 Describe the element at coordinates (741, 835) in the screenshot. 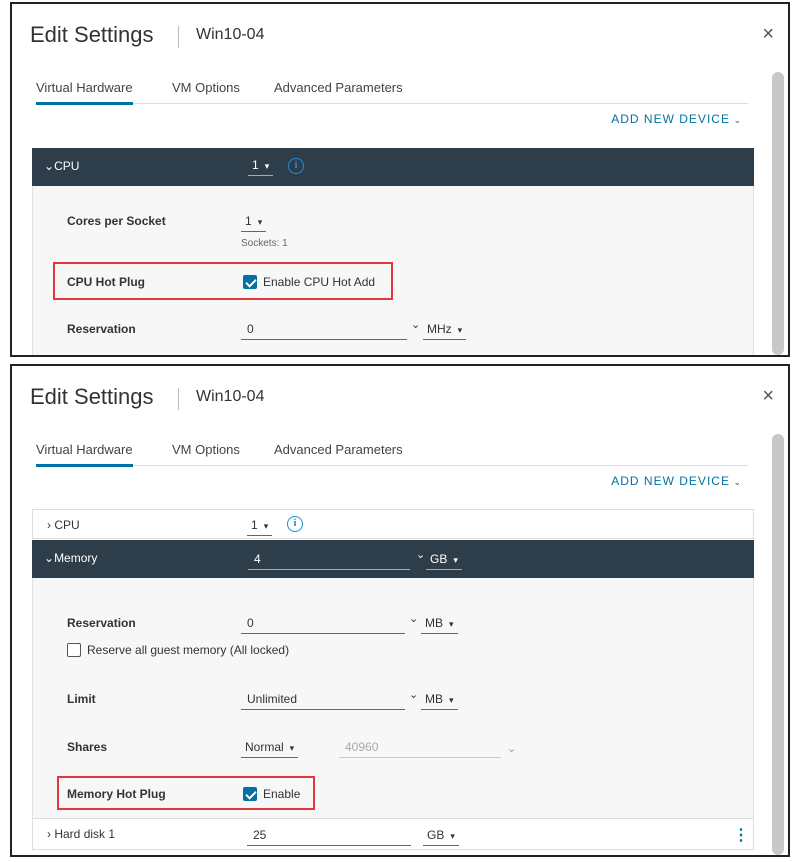

I see `more-actions-icon: ⋮` at that location.